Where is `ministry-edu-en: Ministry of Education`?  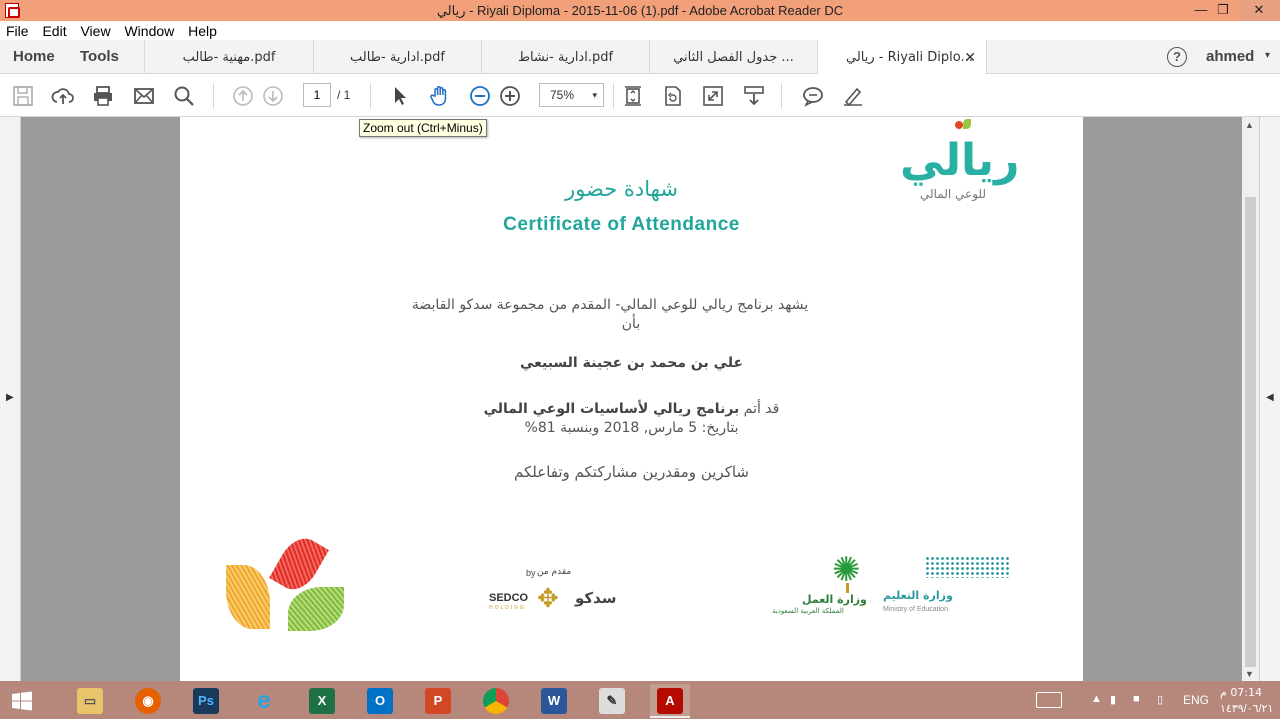
ministry-edu-en: Ministry of Education is located at coordinates (915, 609).